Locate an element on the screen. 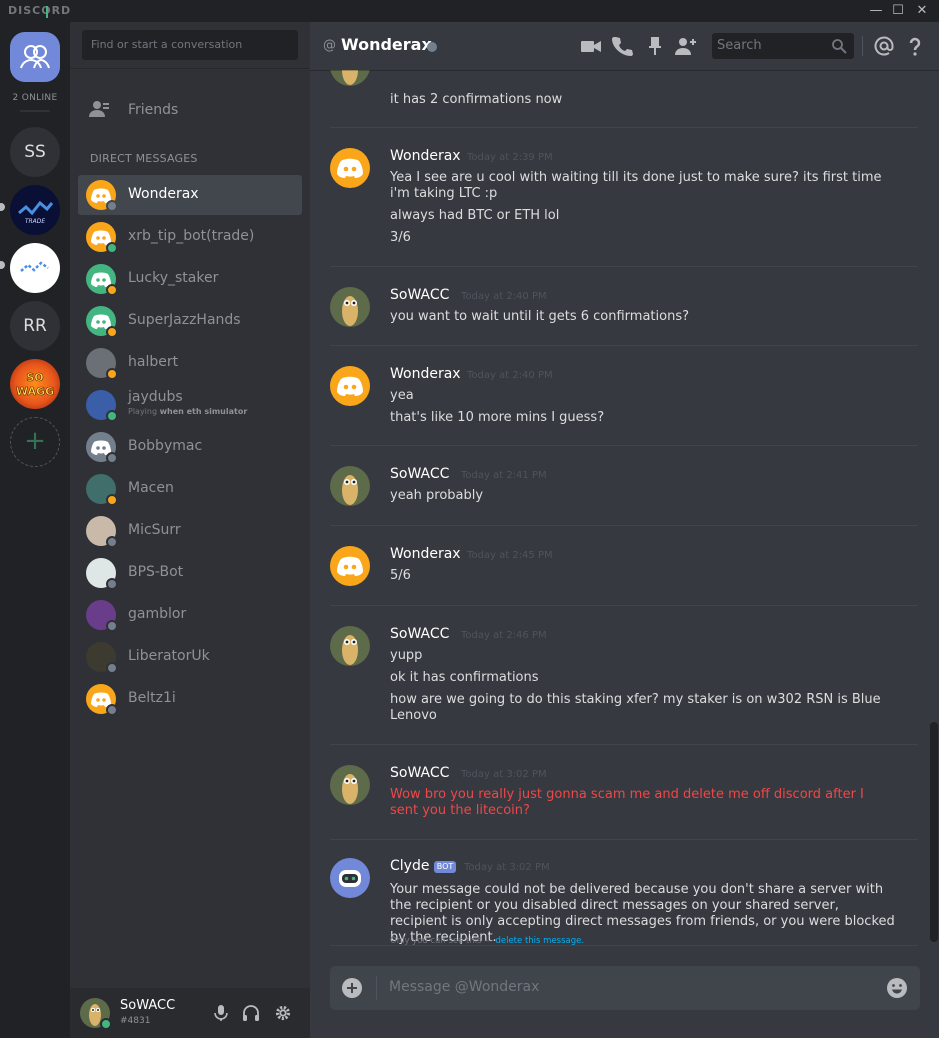 The image size is (939, 1038). video-call-icon is located at coordinates (591, 46).